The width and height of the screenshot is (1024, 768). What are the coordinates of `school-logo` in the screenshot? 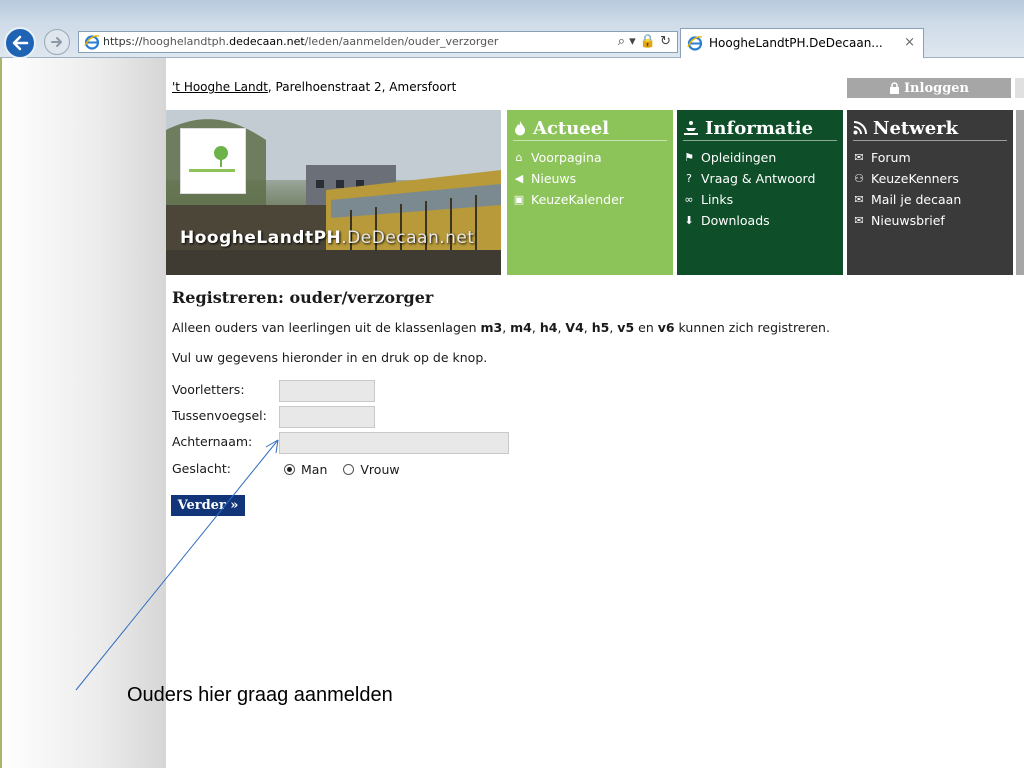 It's located at (213, 161).